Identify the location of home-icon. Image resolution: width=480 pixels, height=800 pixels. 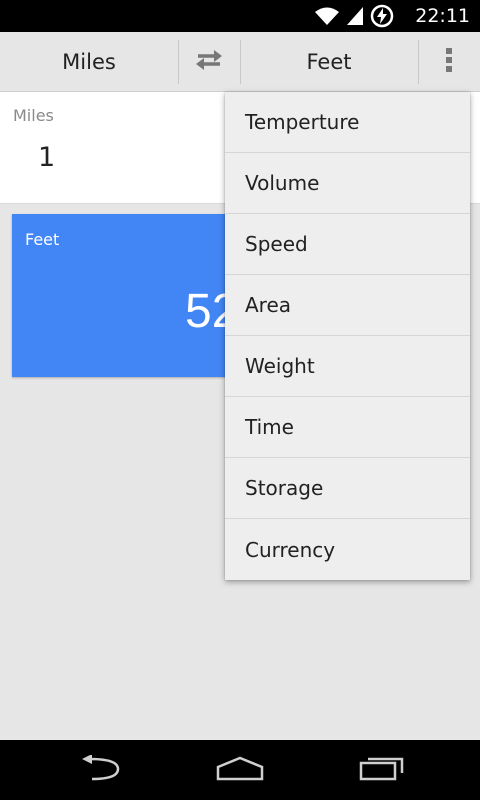
(240, 770).